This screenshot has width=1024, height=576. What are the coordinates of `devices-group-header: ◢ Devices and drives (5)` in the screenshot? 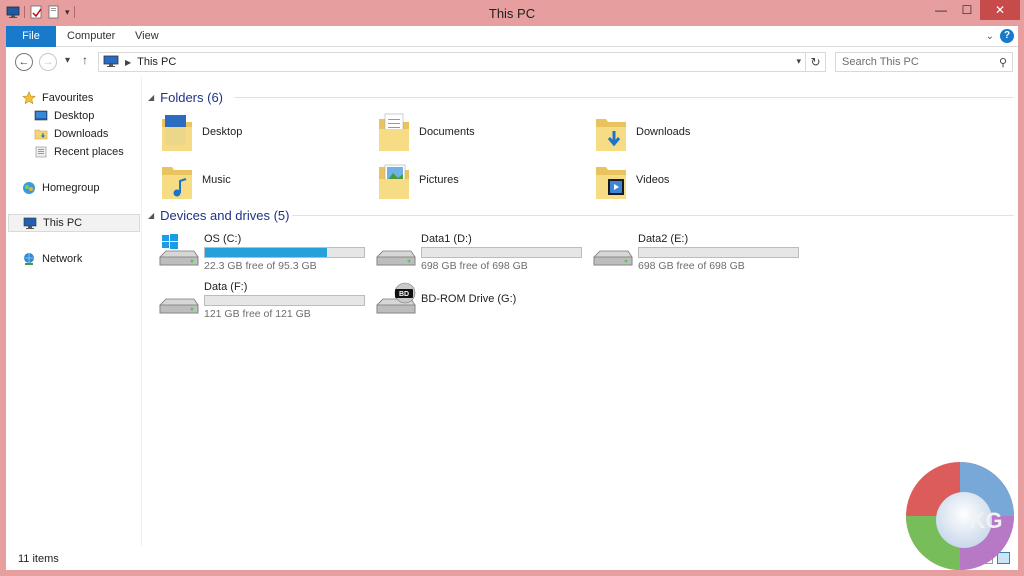 It's located at (581, 215).